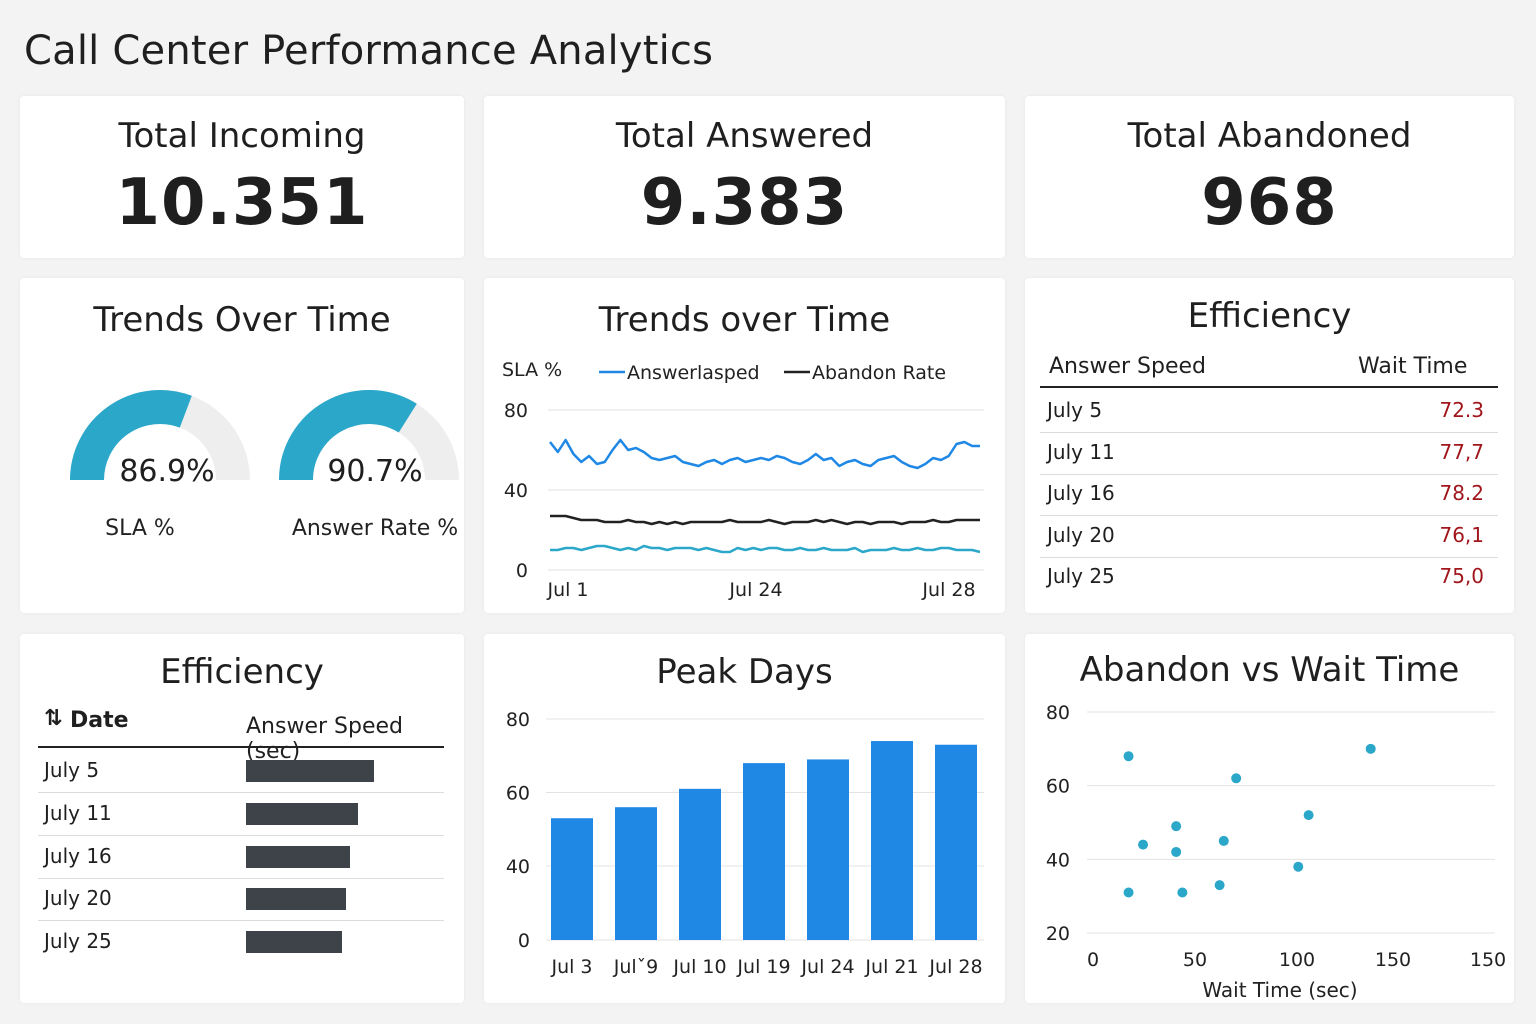 The width and height of the screenshot is (1536, 1024). Describe the element at coordinates (1269, 543) in the screenshot. I see `table-row: July 20 76,1` at that location.